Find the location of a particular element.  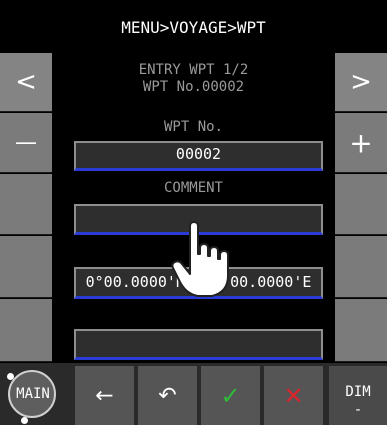

main-label: MAIN is located at coordinates (33, 394).